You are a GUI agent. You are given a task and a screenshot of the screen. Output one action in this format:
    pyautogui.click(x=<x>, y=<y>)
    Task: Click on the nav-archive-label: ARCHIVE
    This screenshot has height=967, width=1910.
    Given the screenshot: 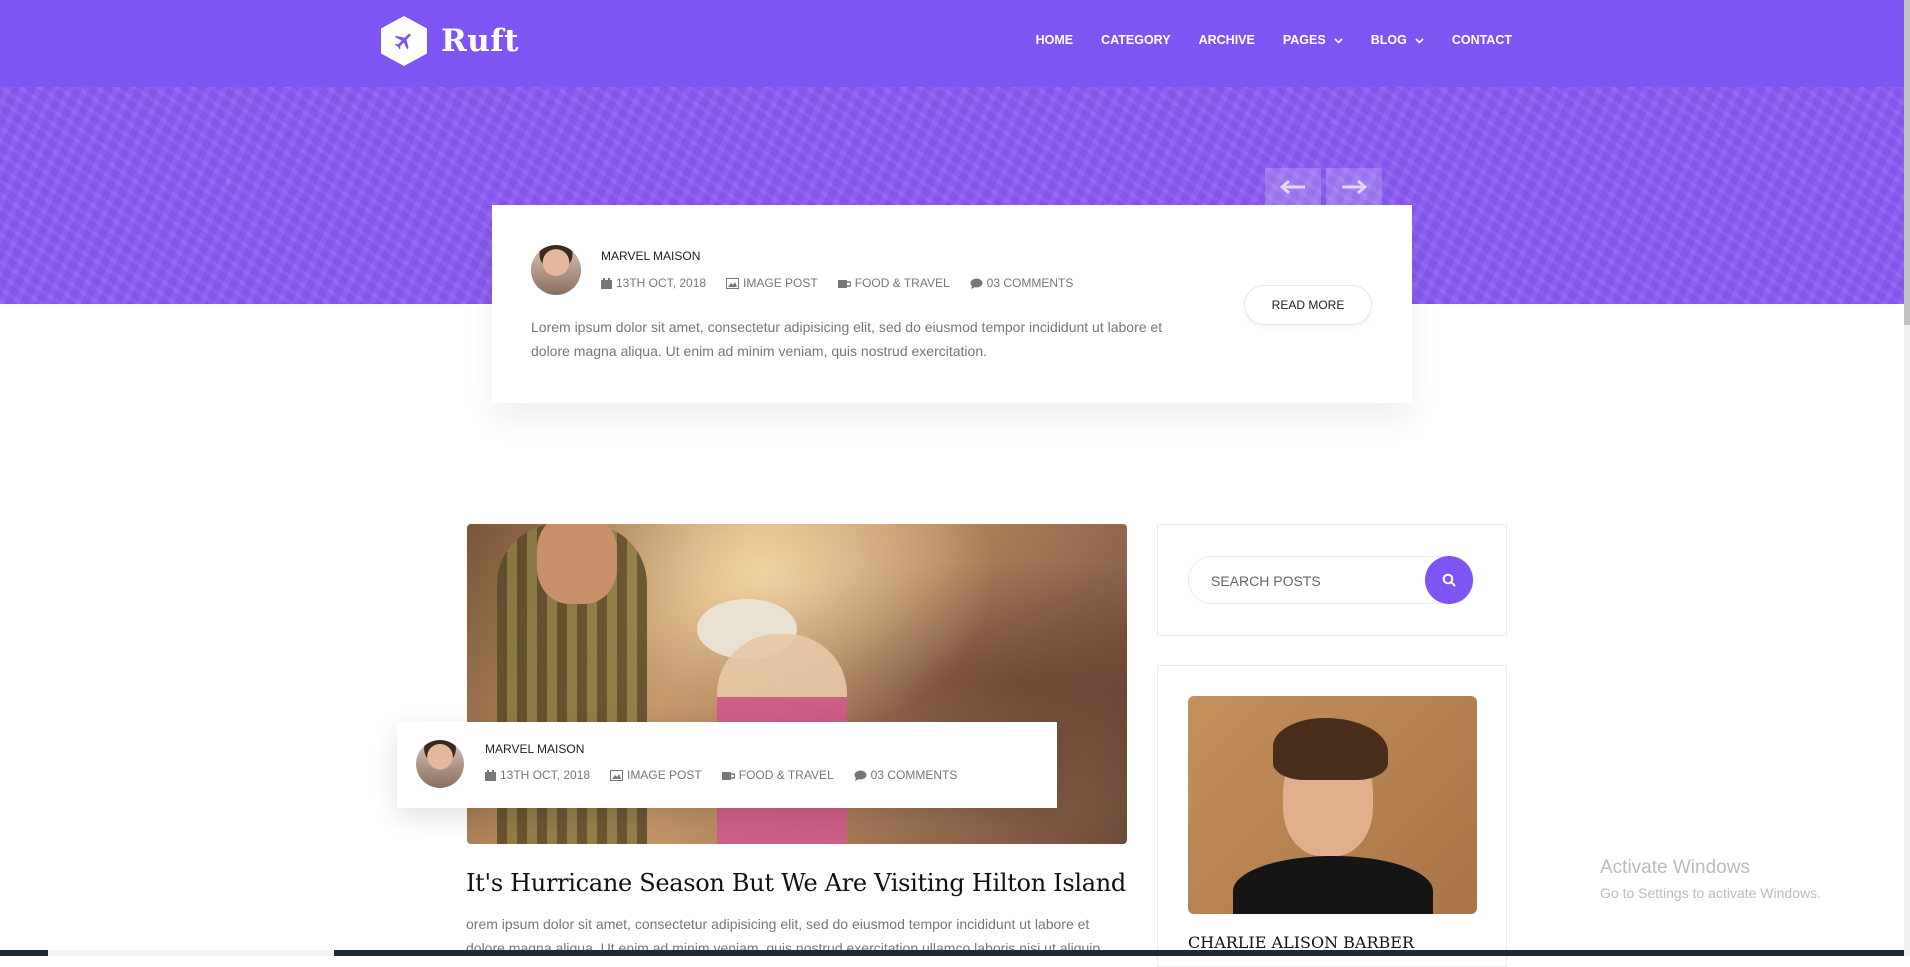 What is the action you would take?
    pyautogui.click(x=1226, y=40)
    